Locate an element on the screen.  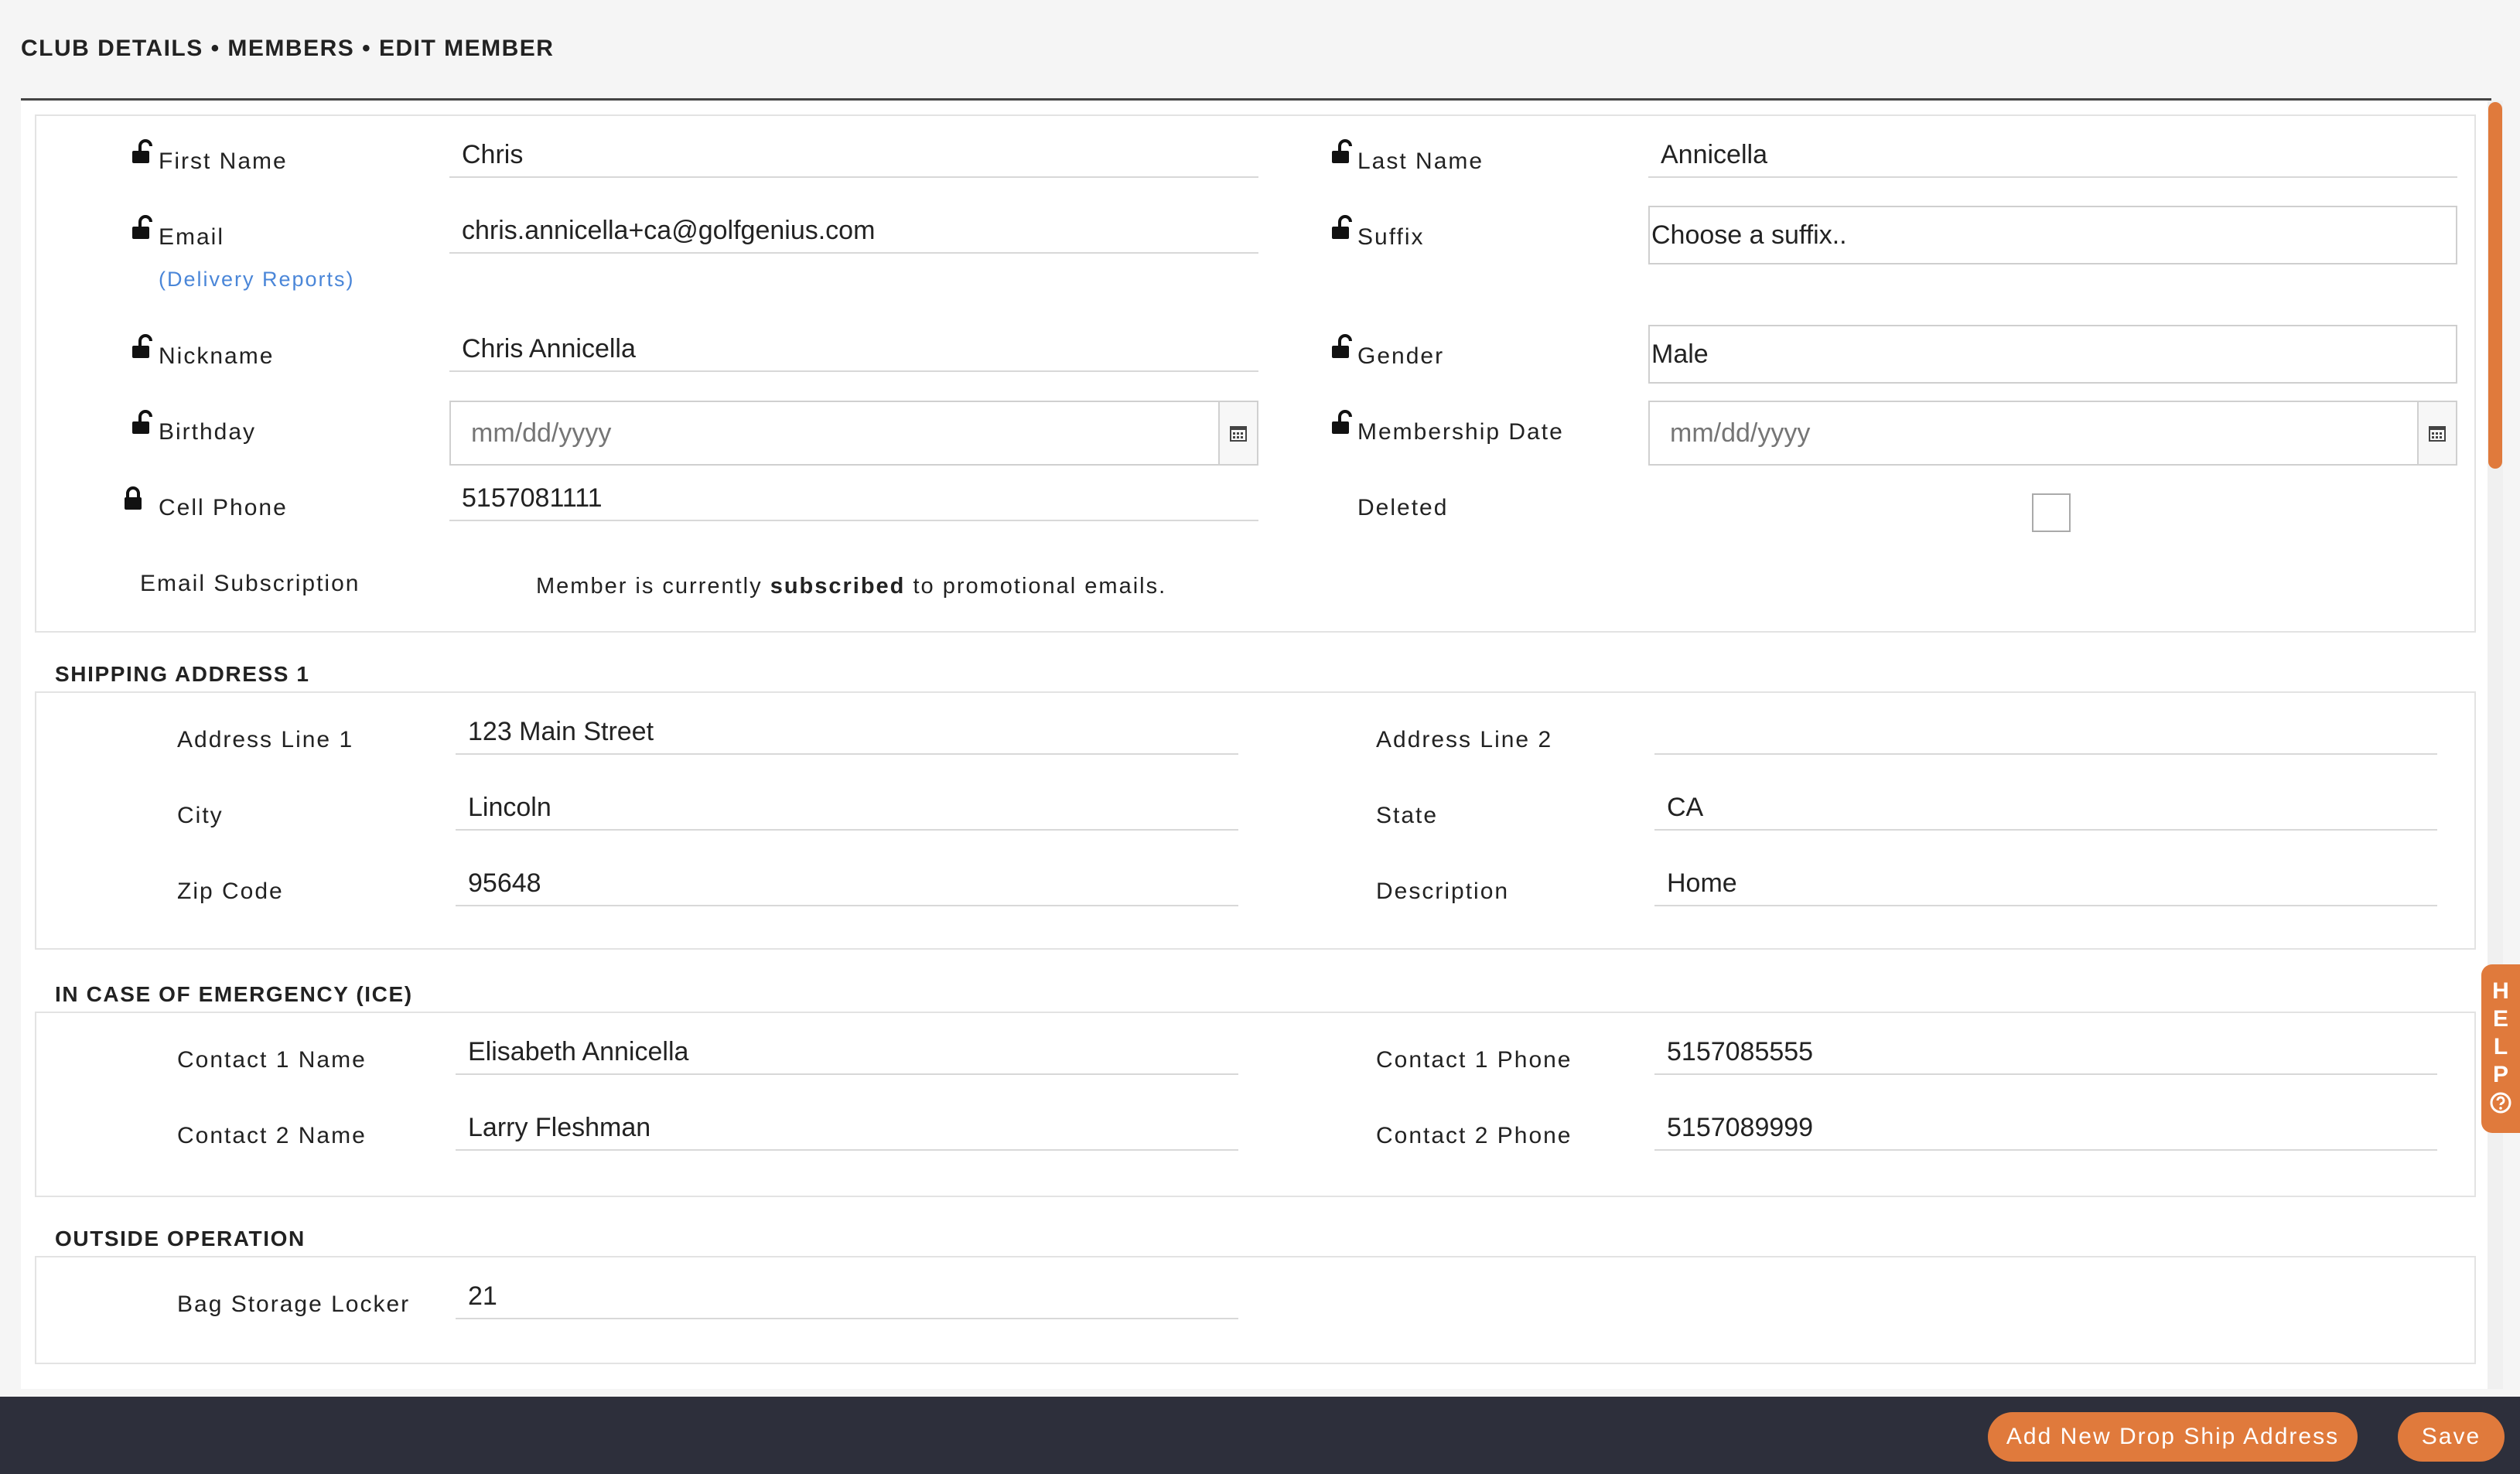
delivery-reports-link: (Delivery Reports) is located at coordinates (257, 280).